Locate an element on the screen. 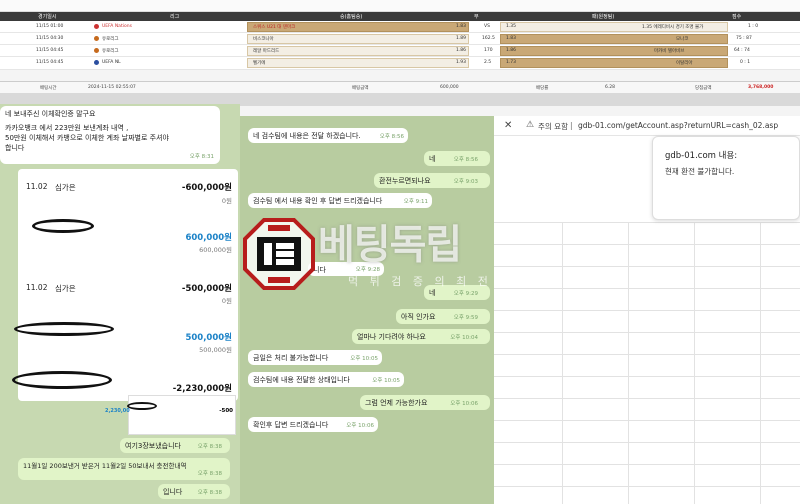 The image size is (800, 504). tx-balance: 0원 is located at coordinates (226, 201).